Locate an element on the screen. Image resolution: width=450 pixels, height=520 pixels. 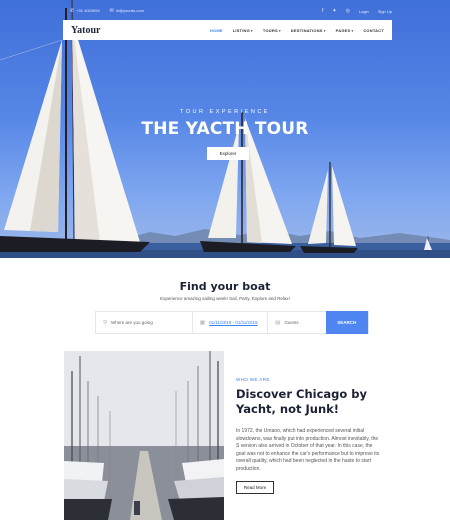
destination-placeholder: Where are you going is located at coordinates (132, 322).